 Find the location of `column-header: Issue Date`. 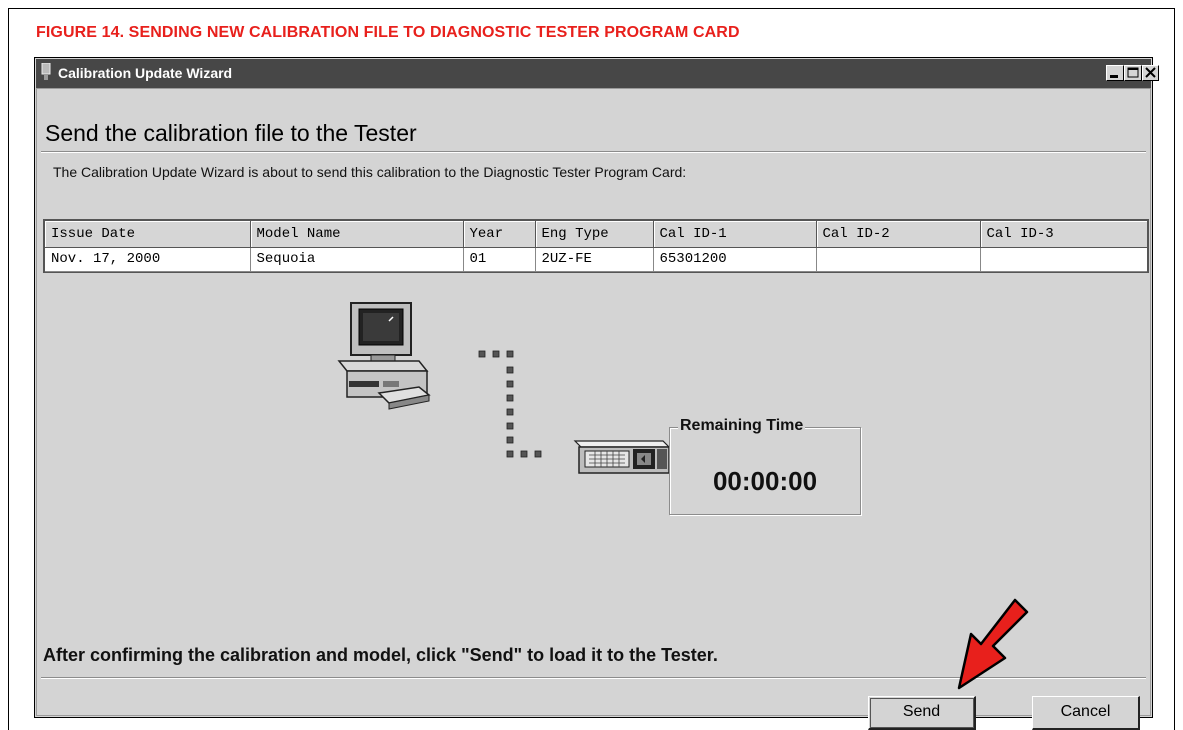

column-header: Issue Date is located at coordinates (148, 234).